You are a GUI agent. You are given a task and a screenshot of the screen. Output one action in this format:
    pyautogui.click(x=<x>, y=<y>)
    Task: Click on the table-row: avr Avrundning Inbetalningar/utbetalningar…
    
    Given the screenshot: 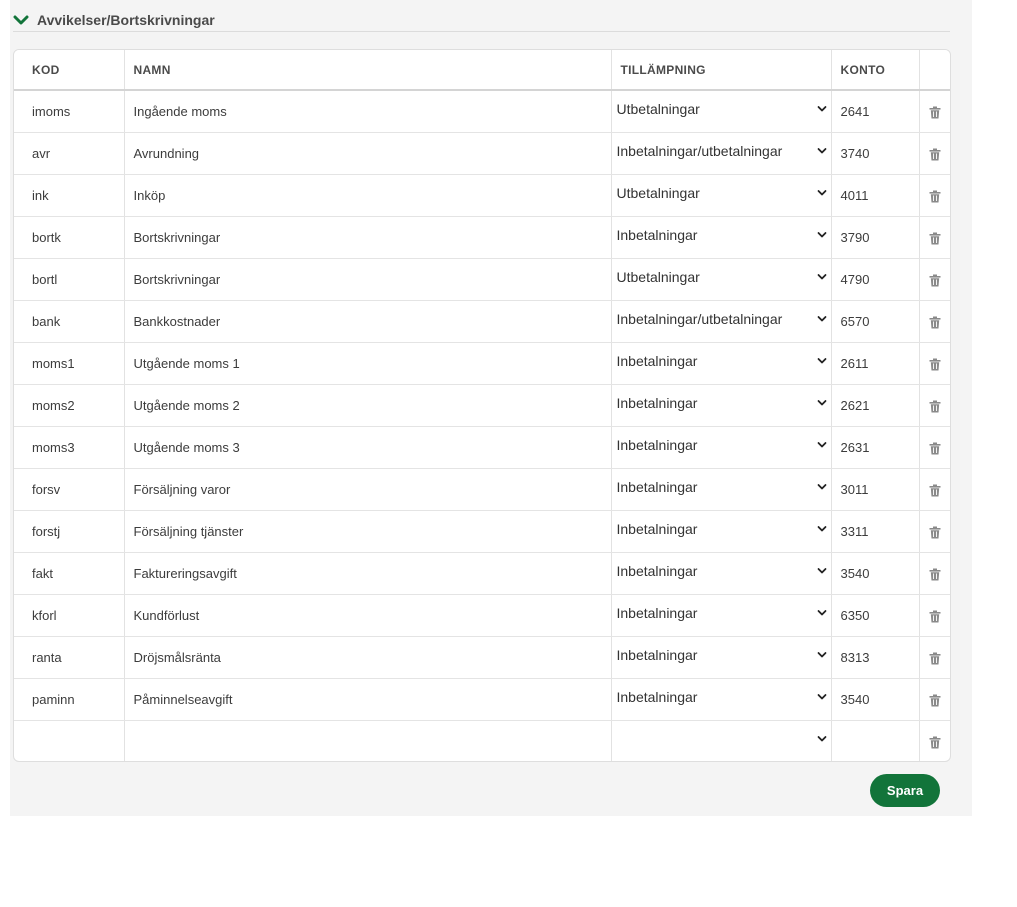 What is the action you would take?
    pyautogui.click(x=482, y=153)
    